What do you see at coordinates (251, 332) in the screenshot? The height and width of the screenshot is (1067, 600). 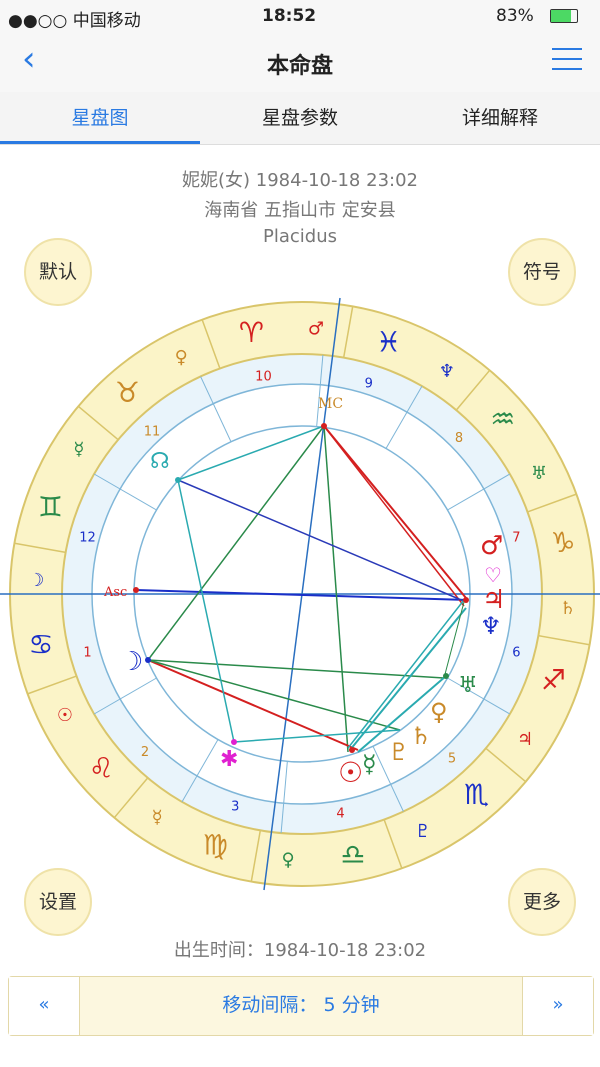 I see `zodiac-sign-icon: ♈` at bounding box center [251, 332].